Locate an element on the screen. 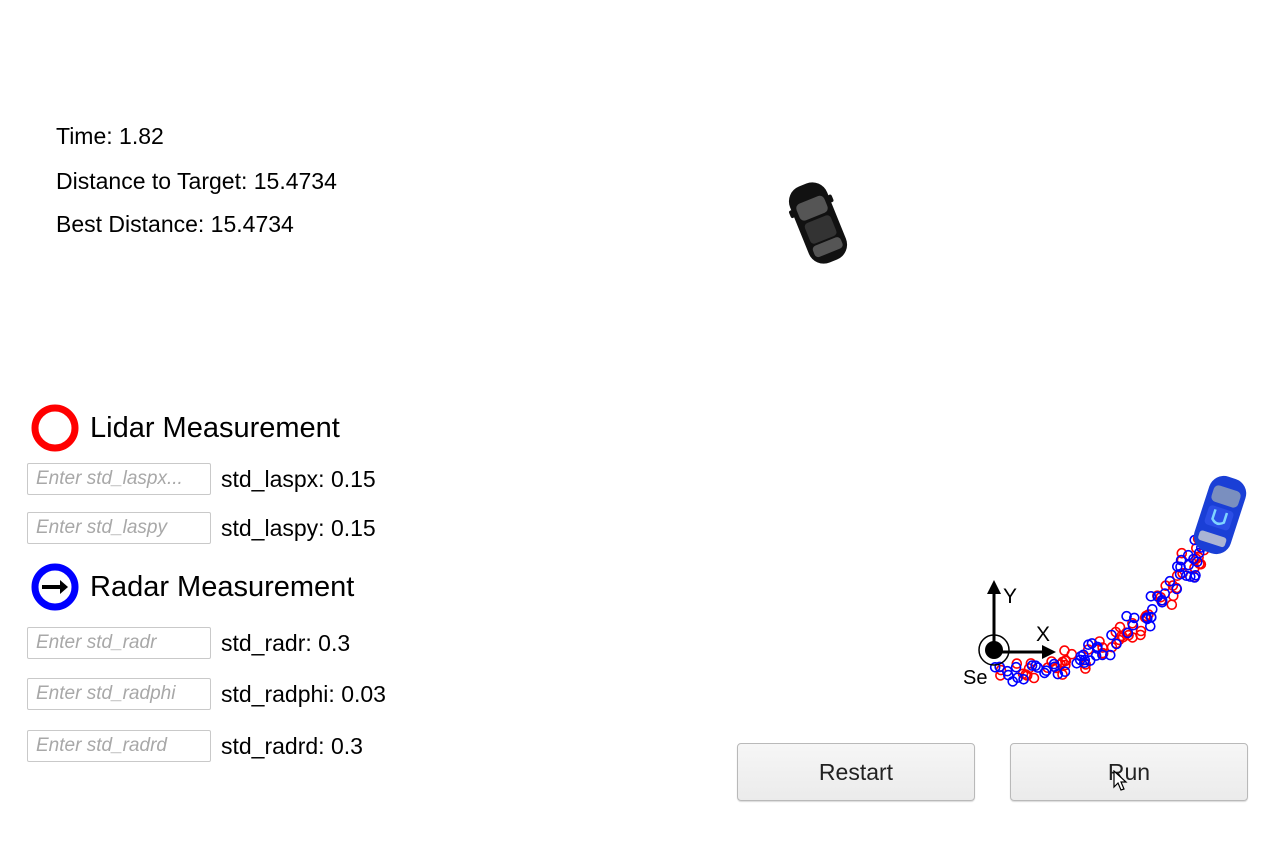 The image size is (1272, 864). lidar-legend-label: Lidar Measurement is located at coordinates (215, 427).